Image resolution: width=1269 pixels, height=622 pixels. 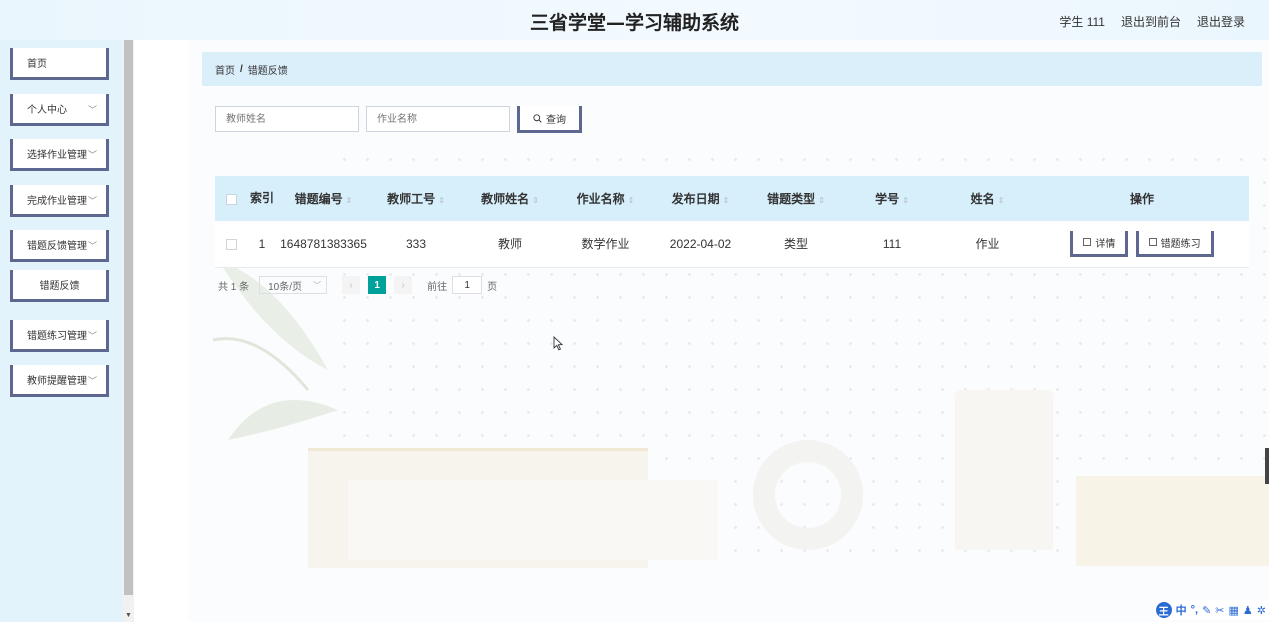 I want to click on top-bar: 三省学堂—学习辅助系统 学生 111 退出到前台 退出登录, so click(x=634, y=20).